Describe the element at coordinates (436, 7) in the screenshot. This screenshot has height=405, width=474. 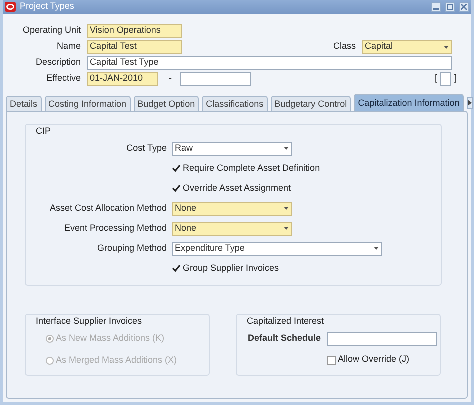
I see `minimize-button` at that location.